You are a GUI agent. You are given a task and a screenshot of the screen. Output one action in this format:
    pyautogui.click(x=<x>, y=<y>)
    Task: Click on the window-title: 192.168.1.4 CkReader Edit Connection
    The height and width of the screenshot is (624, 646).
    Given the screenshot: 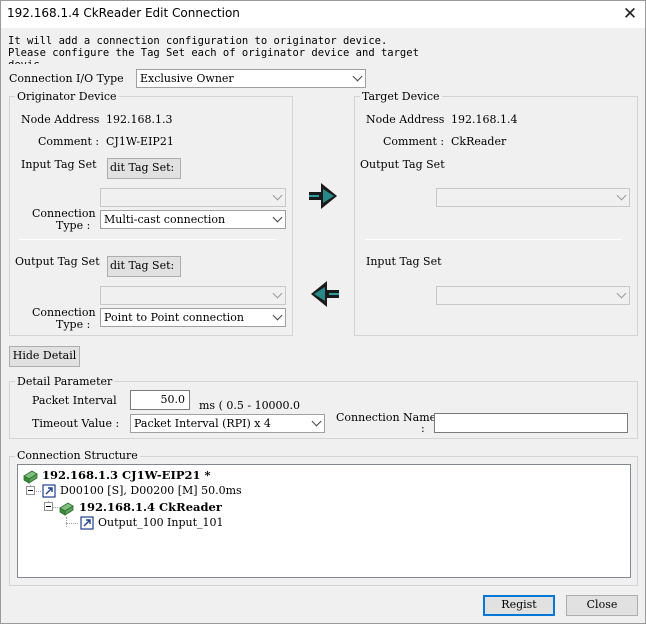 What is the action you would take?
    pyautogui.click(x=123, y=13)
    